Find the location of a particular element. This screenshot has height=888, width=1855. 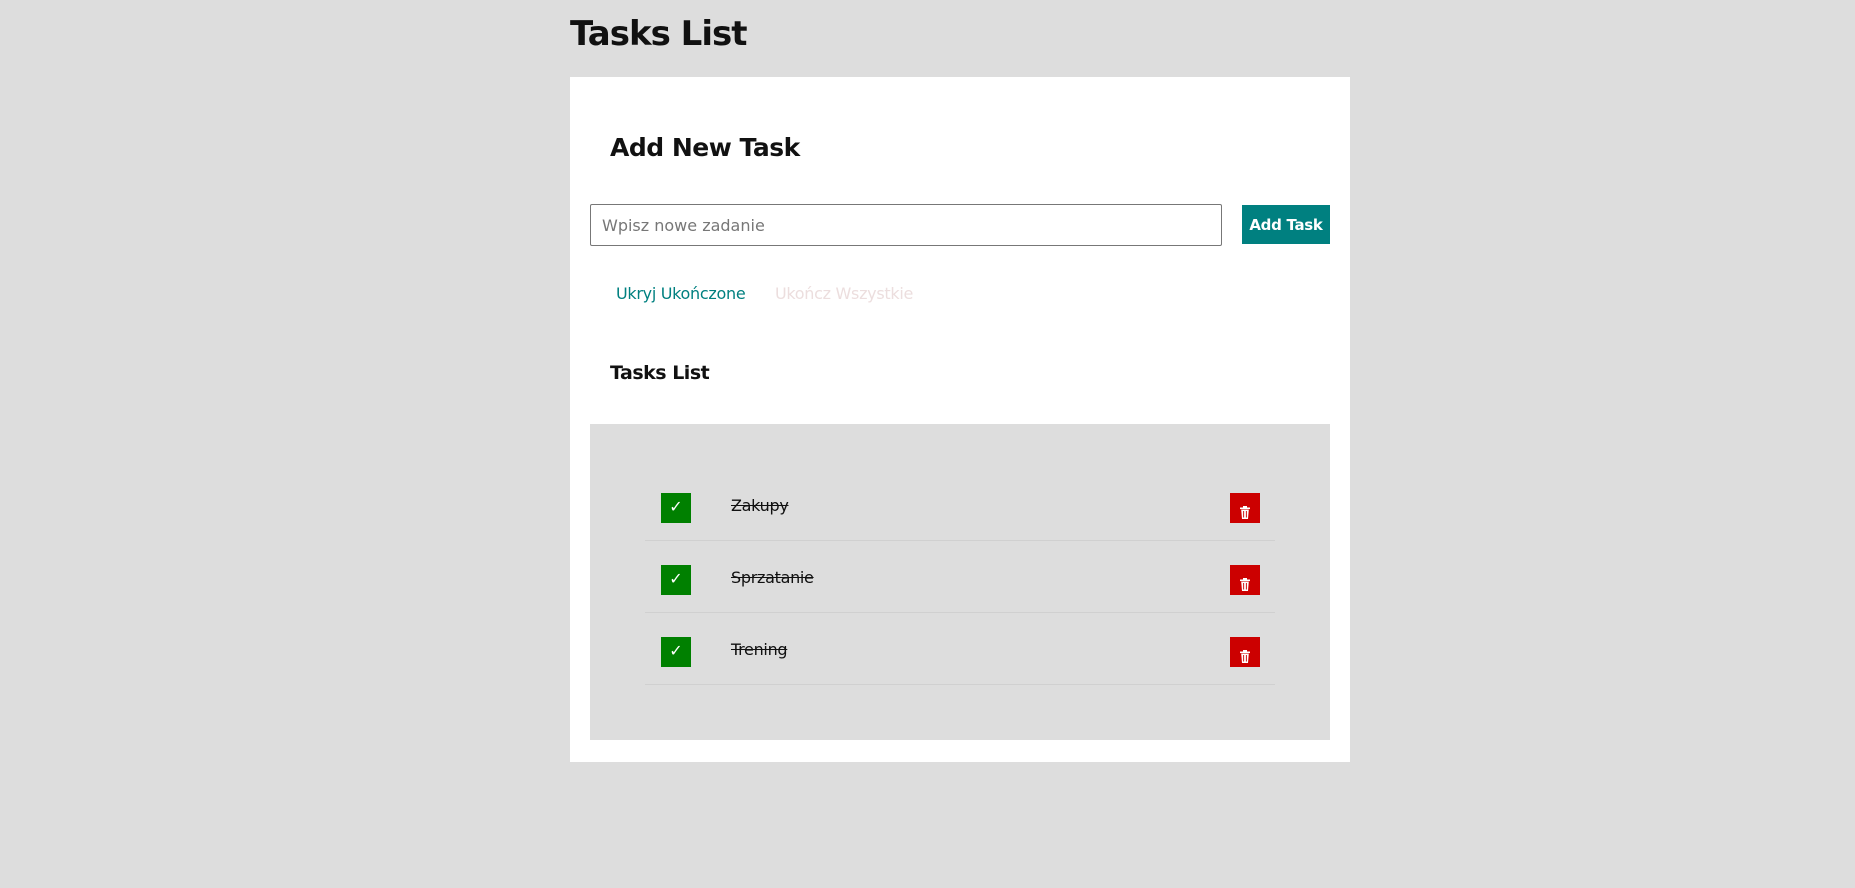

add-task-heading: Add New Task is located at coordinates (705, 147).